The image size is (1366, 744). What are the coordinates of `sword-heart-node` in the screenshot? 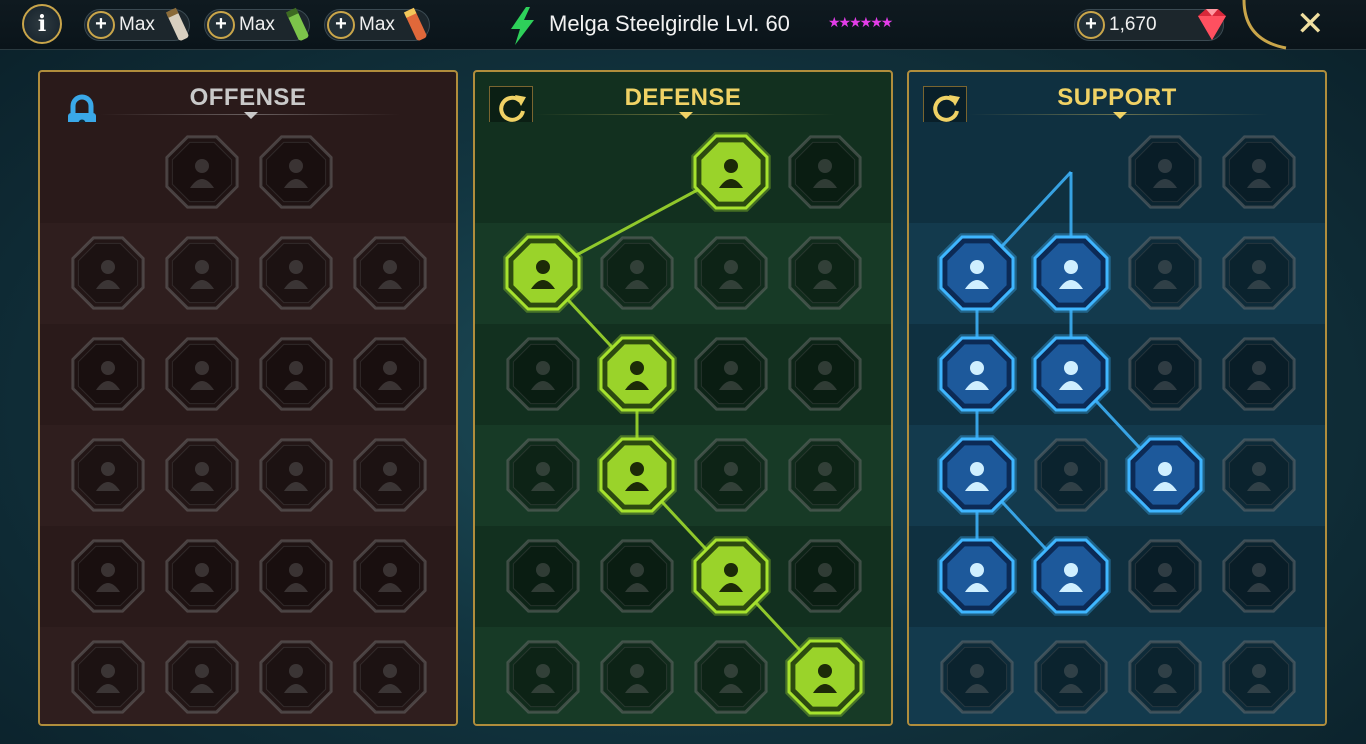 It's located at (108, 475).